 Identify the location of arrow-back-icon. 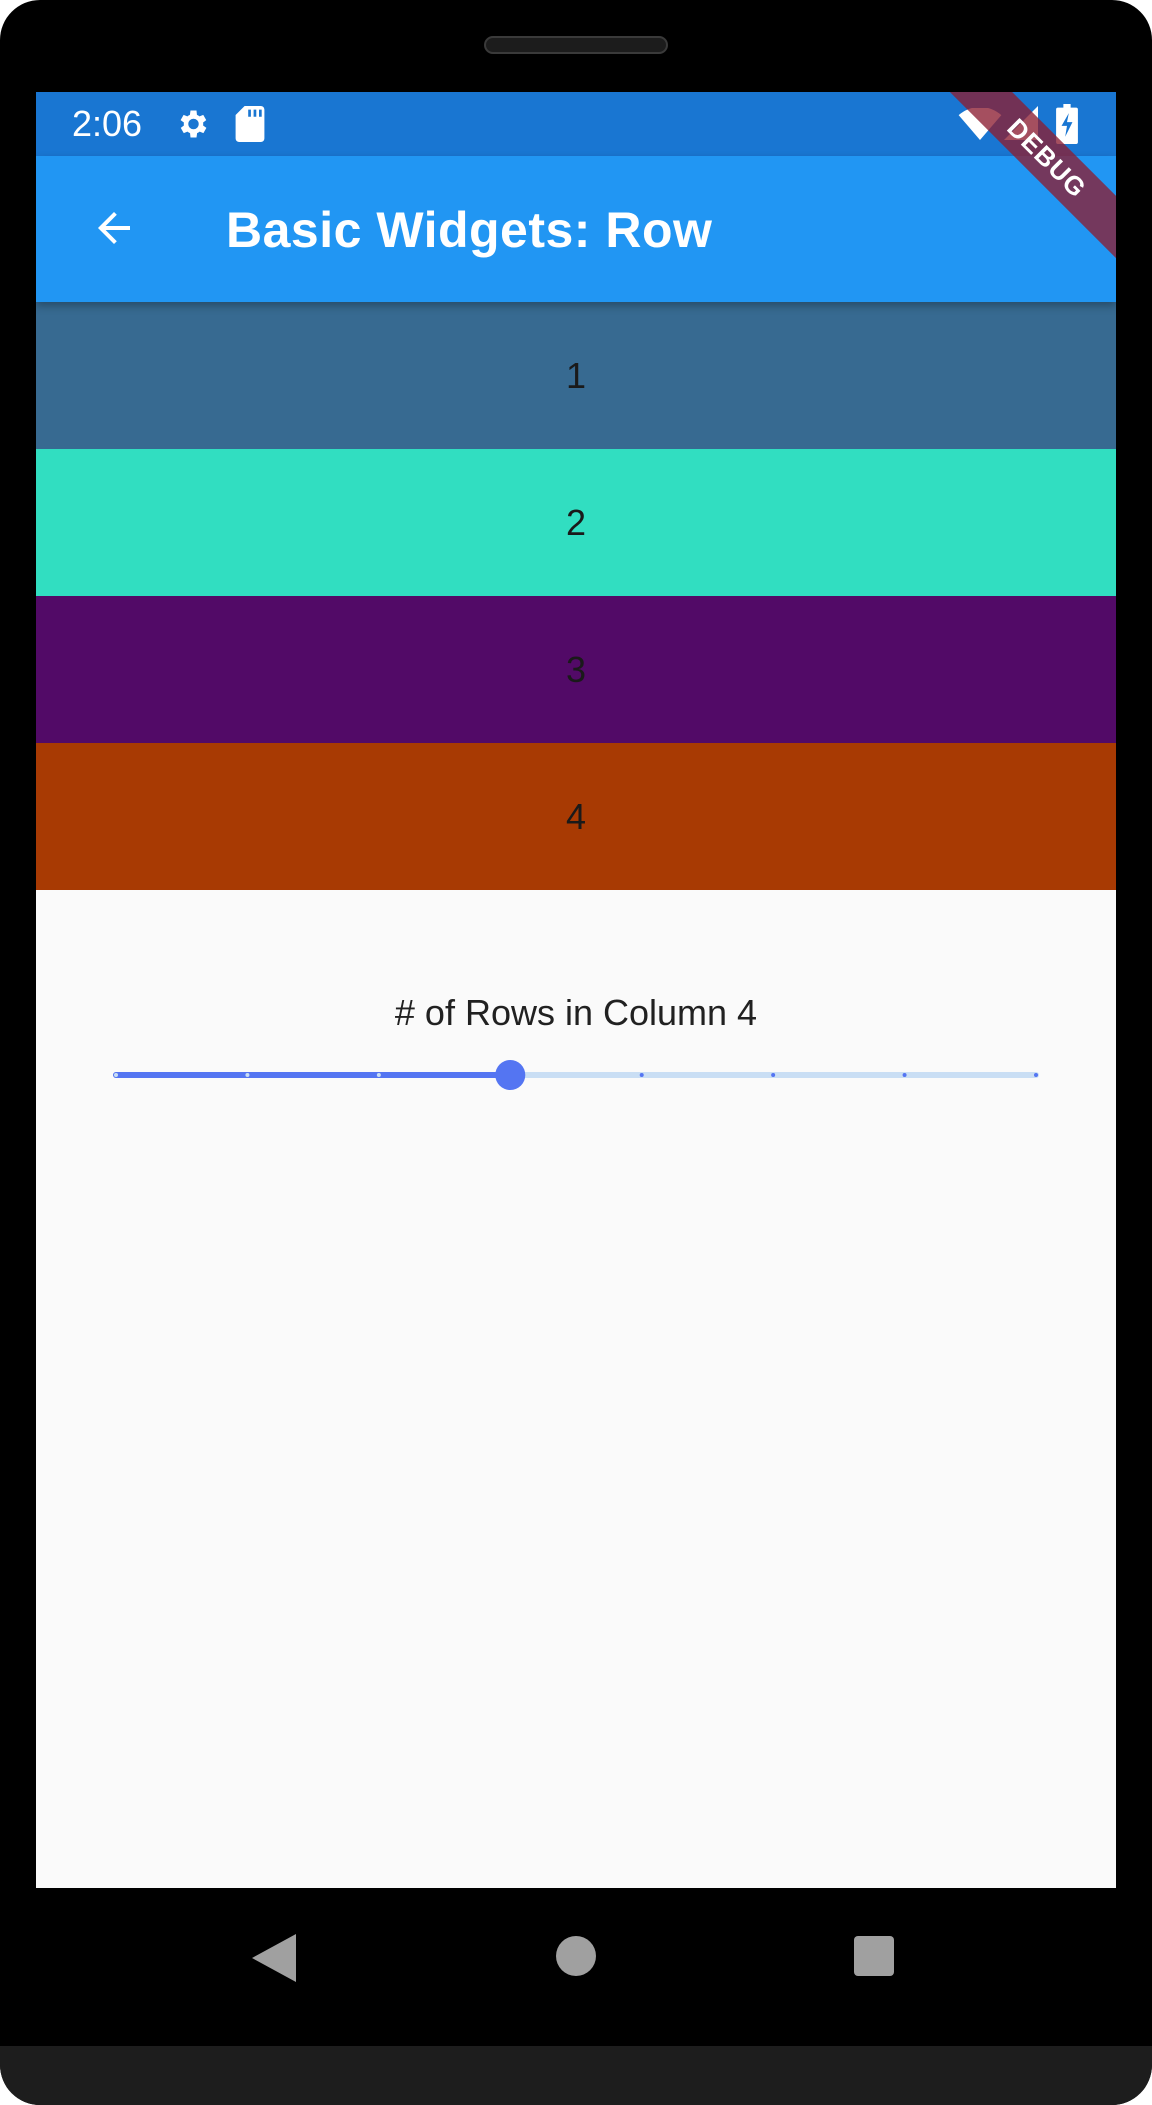
(114, 230).